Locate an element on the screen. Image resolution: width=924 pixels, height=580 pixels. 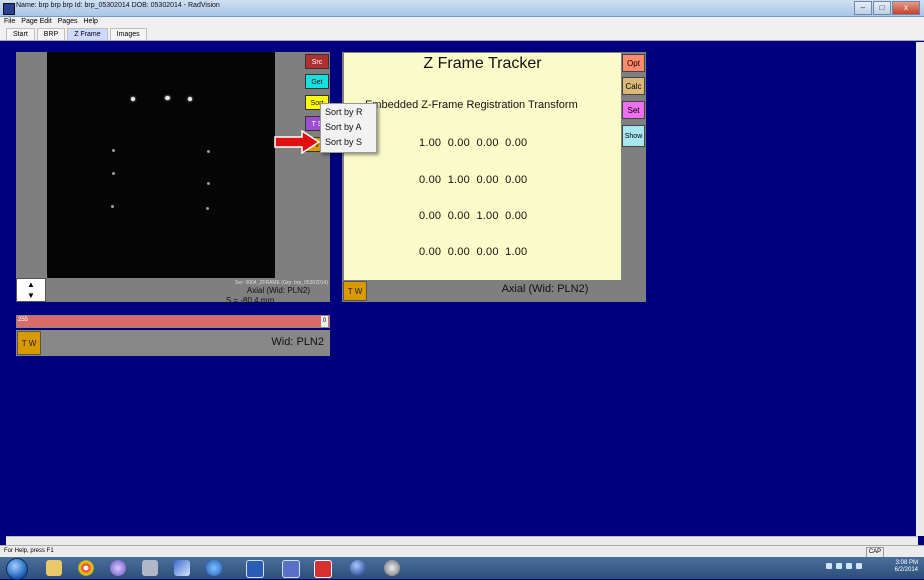
app-icon-gear is located at coordinates (392, 568).